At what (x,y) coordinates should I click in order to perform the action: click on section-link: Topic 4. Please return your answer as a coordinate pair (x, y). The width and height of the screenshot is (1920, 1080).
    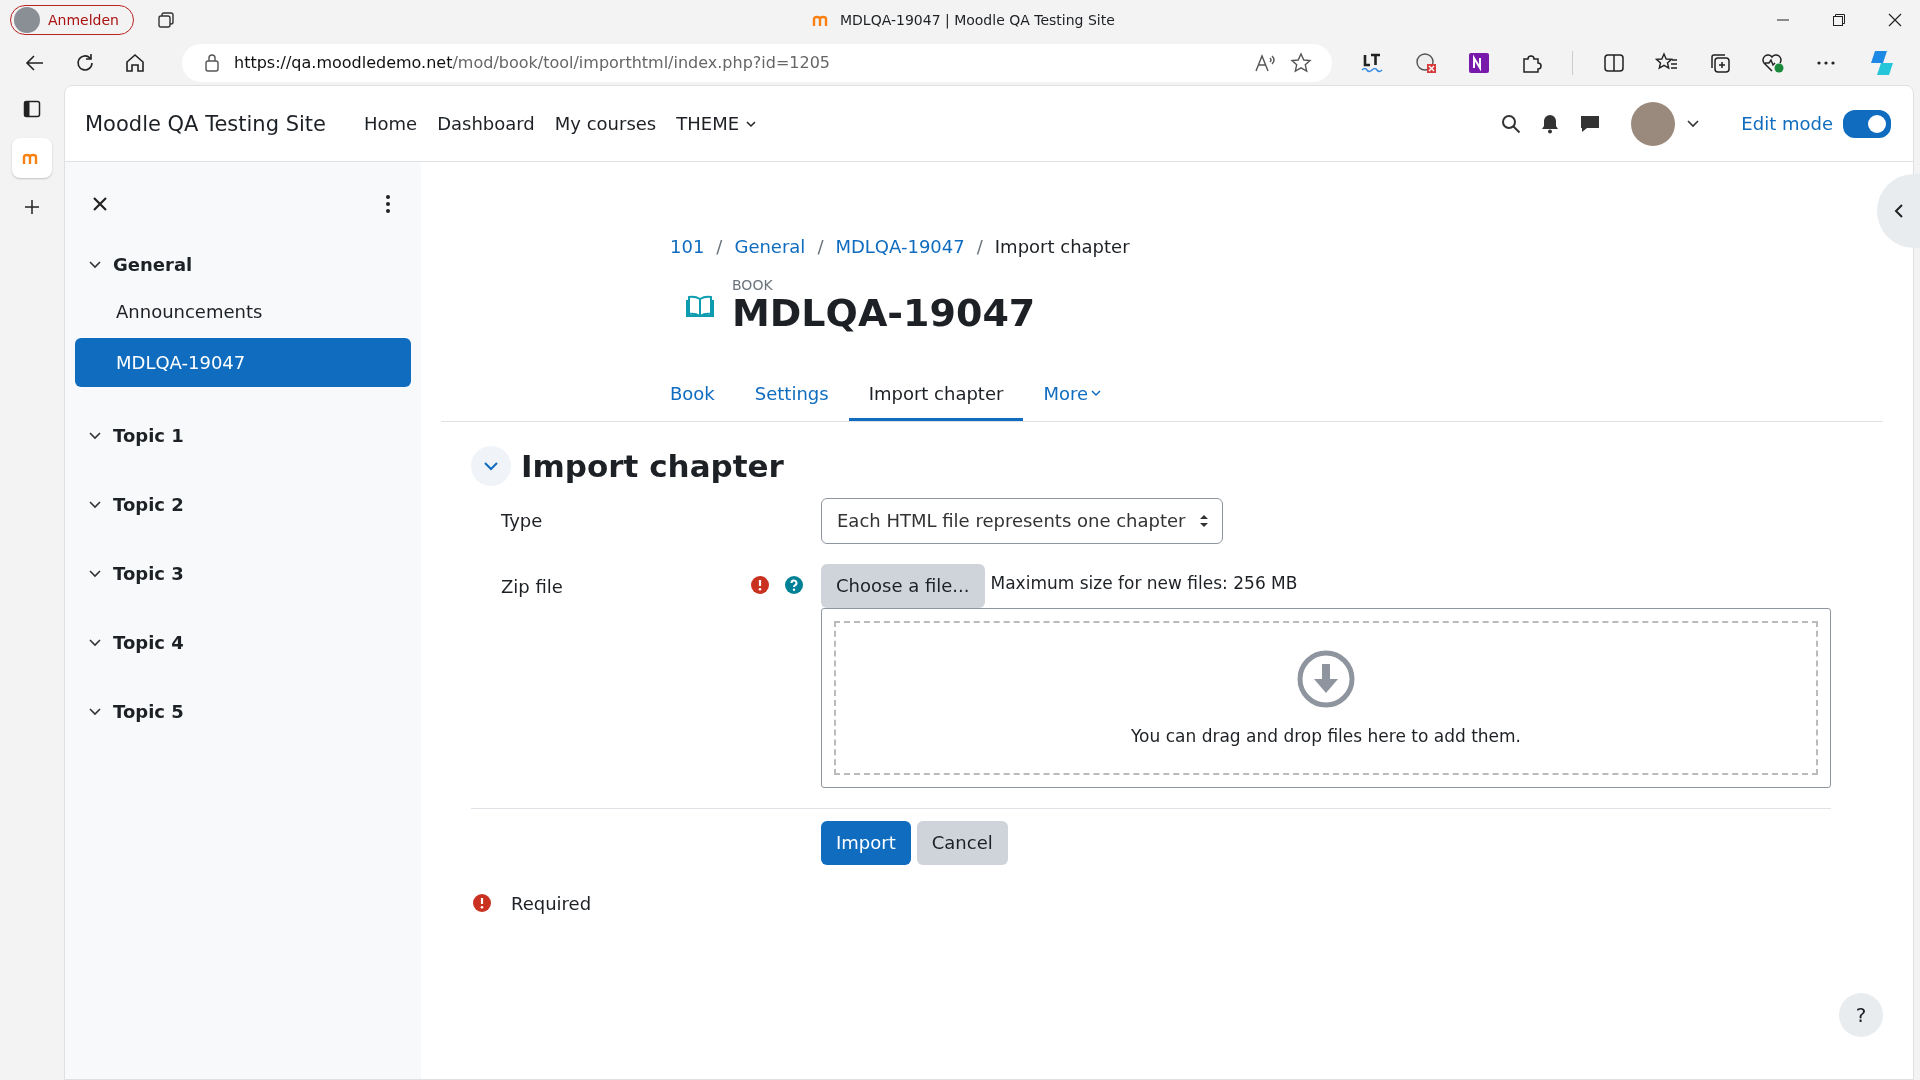
    Looking at the image, I should click on (148, 642).